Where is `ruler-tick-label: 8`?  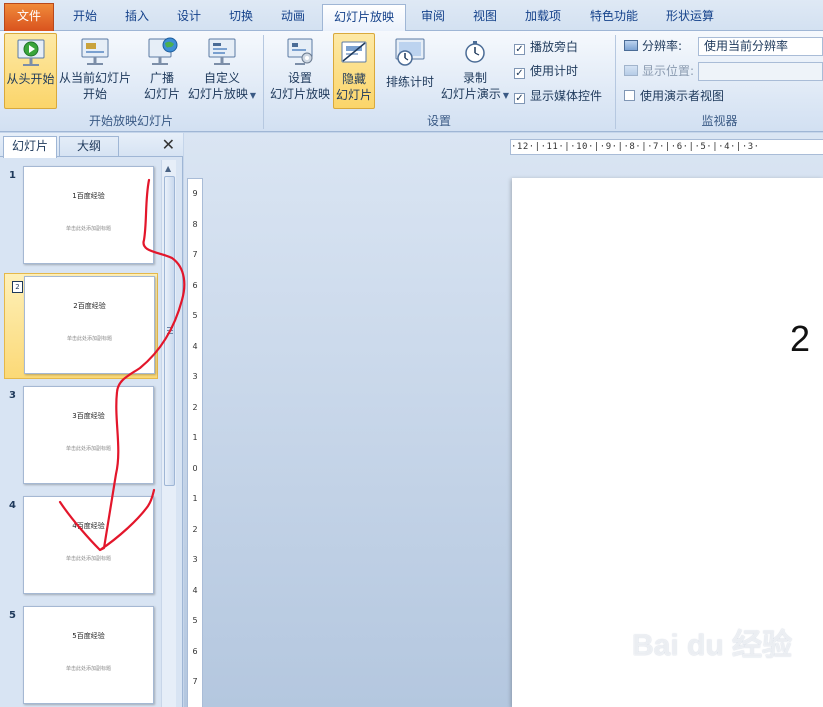
ruler-tick-label: 8 is located at coordinates (195, 224).